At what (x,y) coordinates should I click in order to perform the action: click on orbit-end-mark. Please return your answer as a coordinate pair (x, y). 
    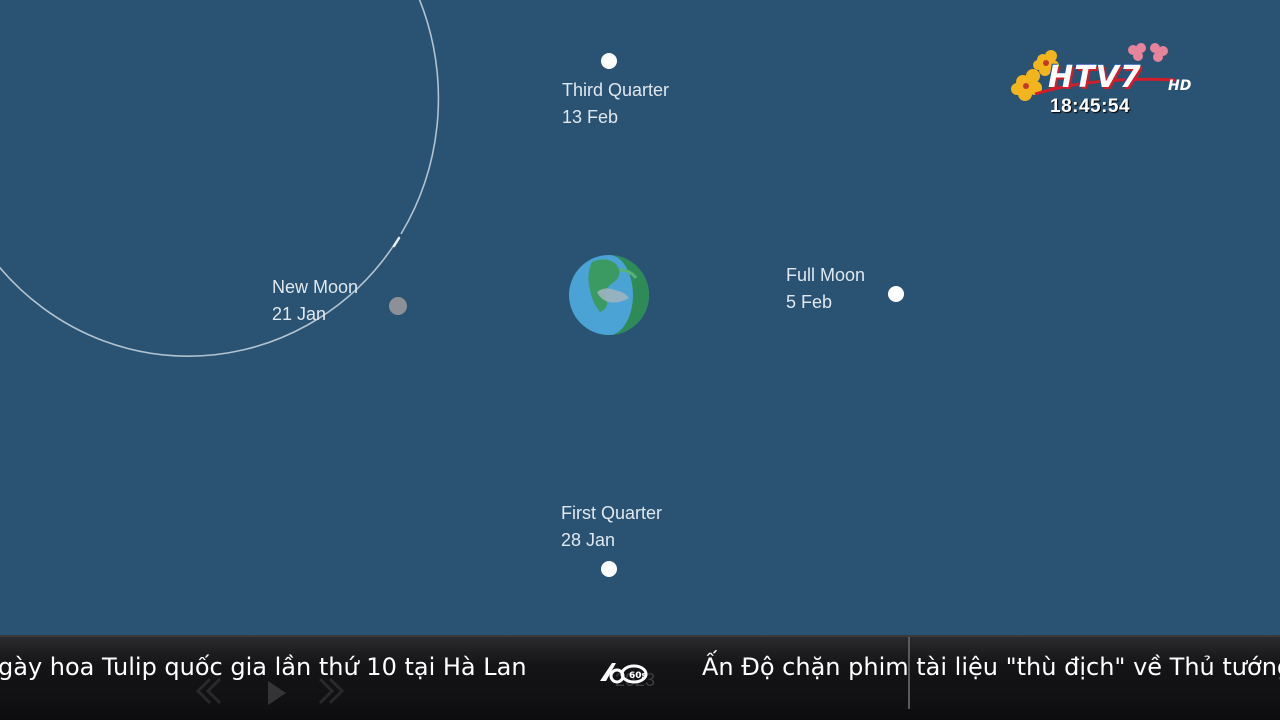
    Looking at the image, I should click on (396, 242).